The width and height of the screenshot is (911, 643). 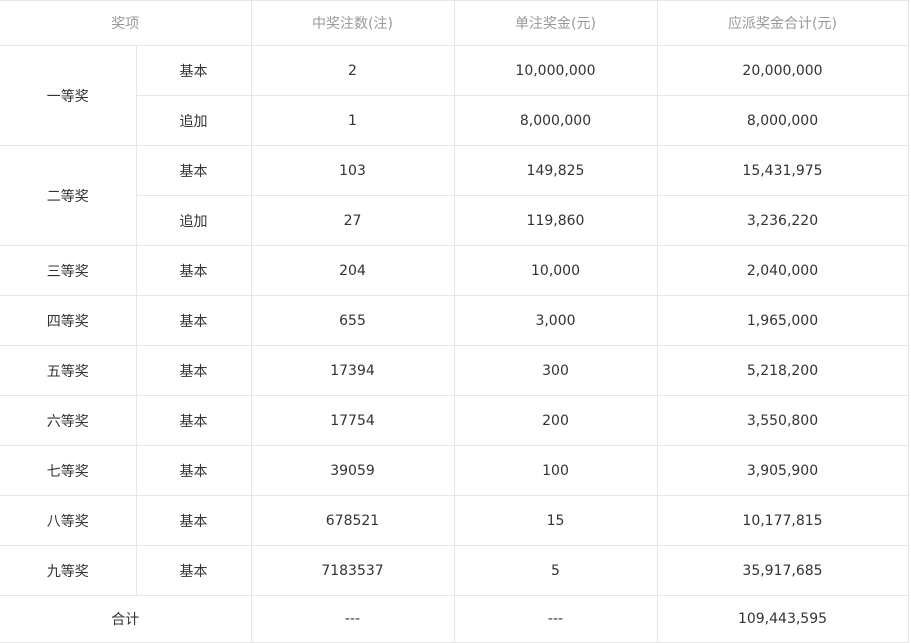 What do you see at coordinates (782, 420) in the screenshot?
I see `total-cell: 3,550,800` at bounding box center [782, 420].